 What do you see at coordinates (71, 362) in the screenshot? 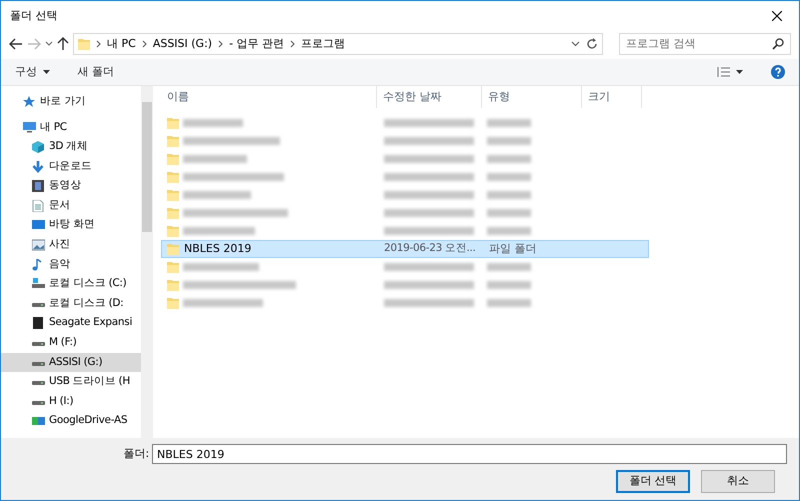
I see `sidebar-item: ASSISI (G:)` at bounding box center [71, 362].